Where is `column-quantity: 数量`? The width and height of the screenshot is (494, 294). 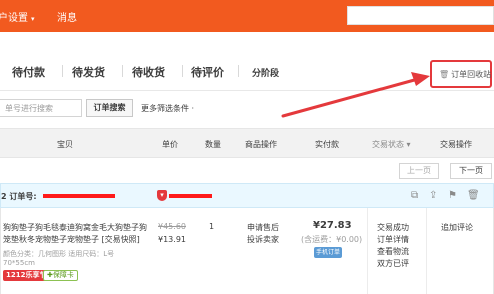
column-quantity: 数量 is located at coordinates (213, 144).